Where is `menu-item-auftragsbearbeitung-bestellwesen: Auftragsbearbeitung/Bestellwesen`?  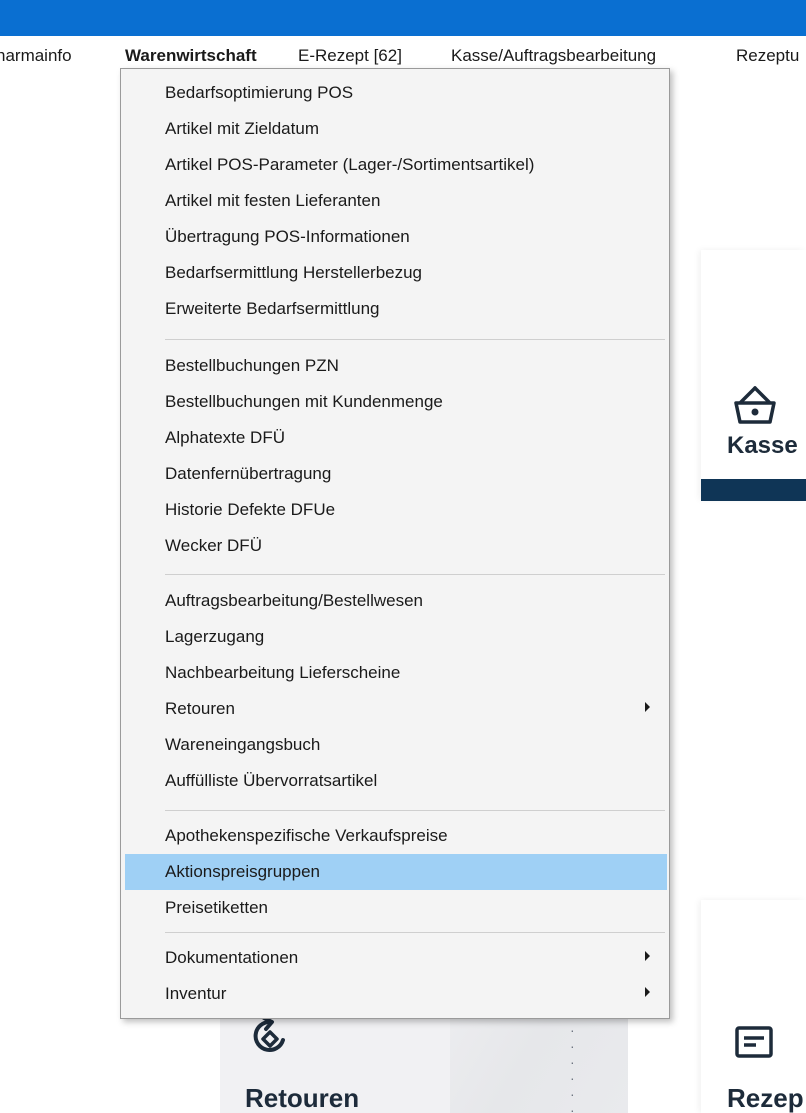 menu-item-auftragsbearbeitung-bestellwesen: Auftragsbearbeitung/Bestellwesen is located at coordinates (396, 601).